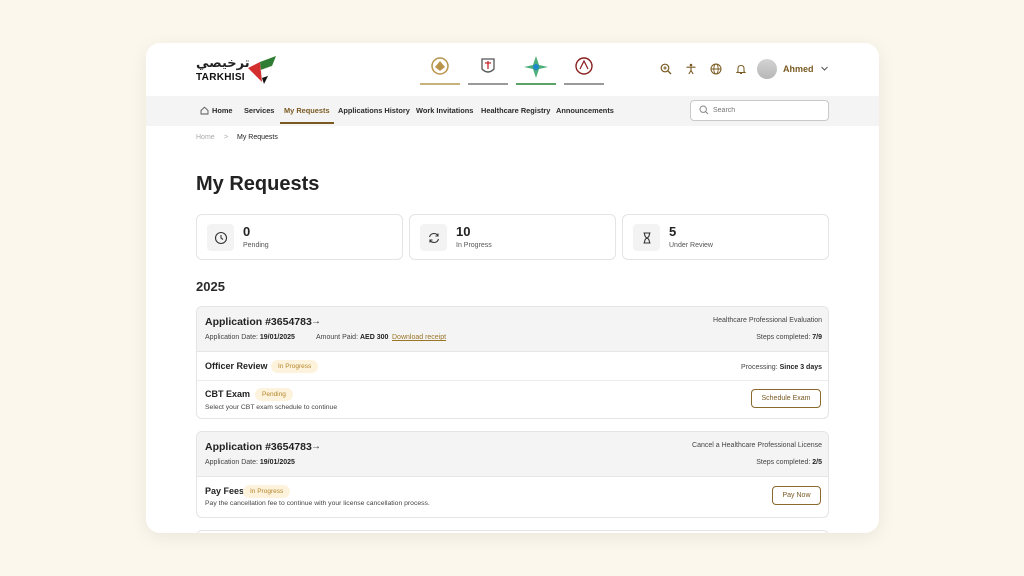 This screenshot has height=576, width=1024. I want to click on search-input, so click(768, 110).